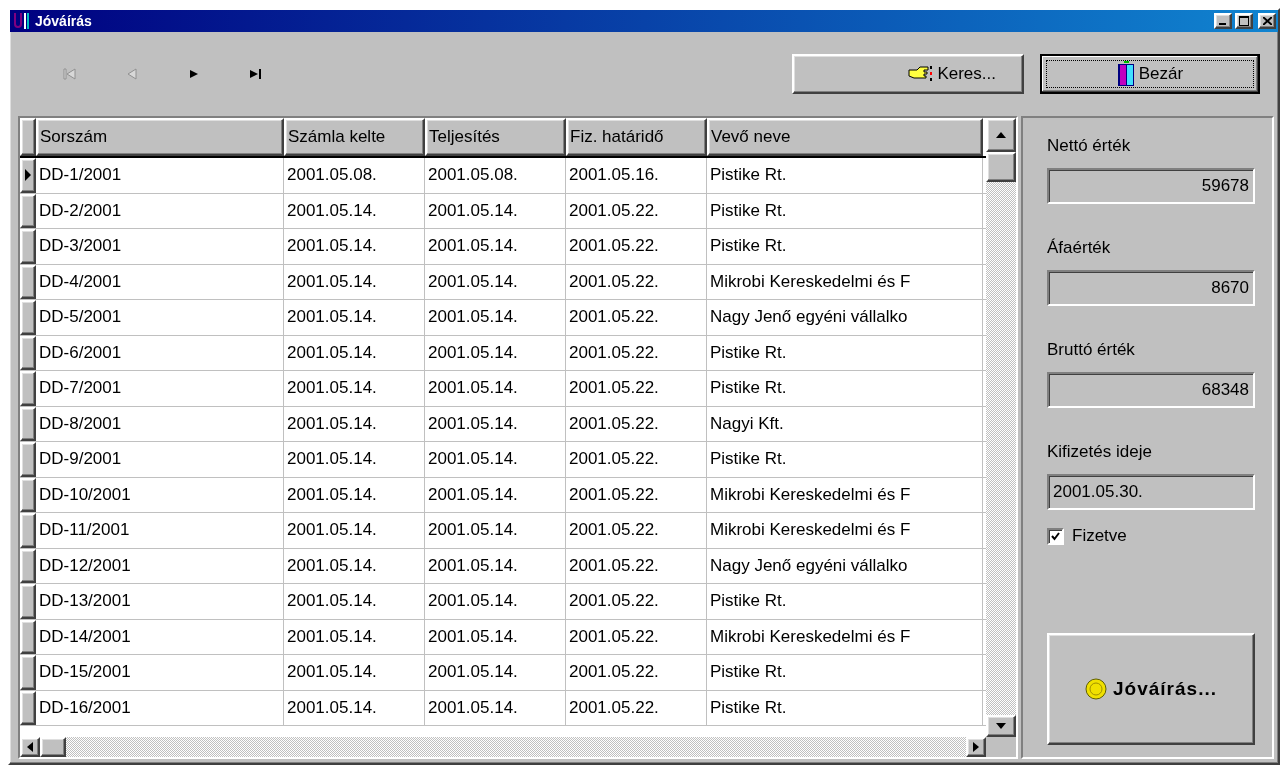 The height and width of the screenshot is (773, 1287). Describe the element at coordinates (160, 494) in the screenshot. I see `table-cell: DD-10/2001` at that location.